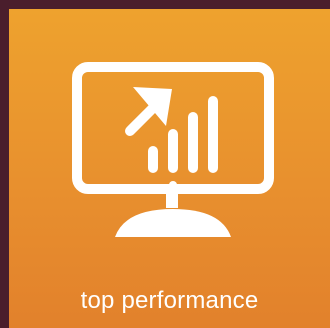  What do you see at coordinates (169, 300) in the screenshot?
I see `tile-caption: top performance` at bounding box center [169, 300].